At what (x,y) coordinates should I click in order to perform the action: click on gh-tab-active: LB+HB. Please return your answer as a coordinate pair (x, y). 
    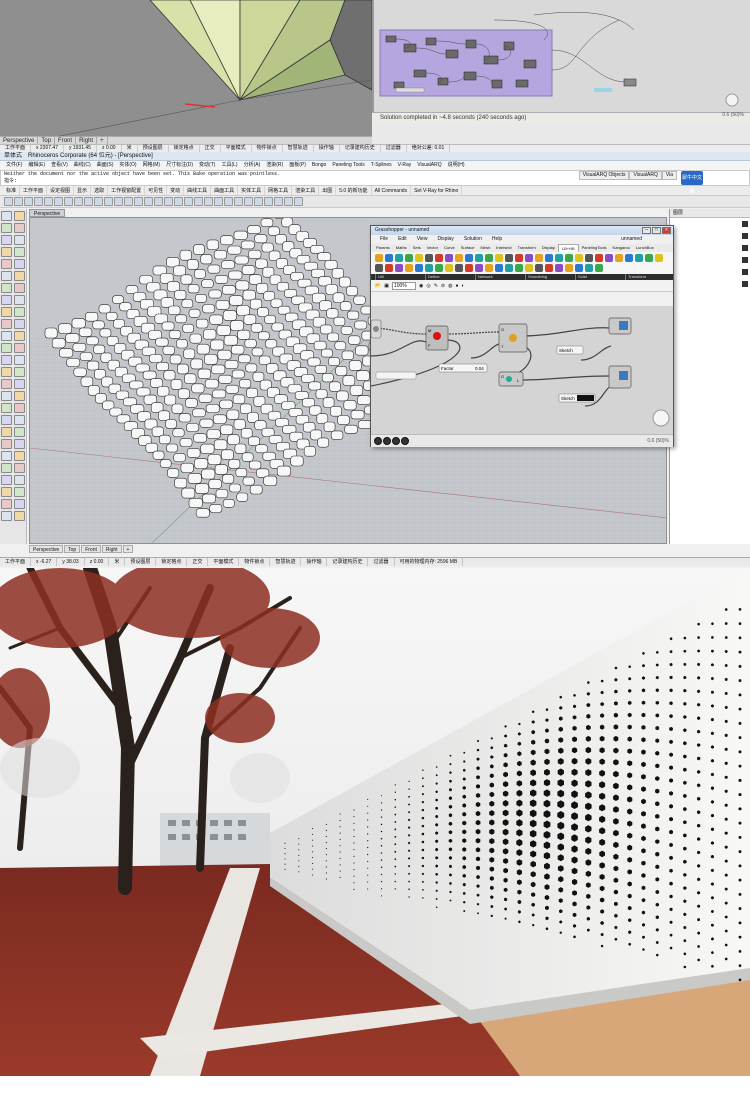
    Looking at the image, I should click on (568, 248).